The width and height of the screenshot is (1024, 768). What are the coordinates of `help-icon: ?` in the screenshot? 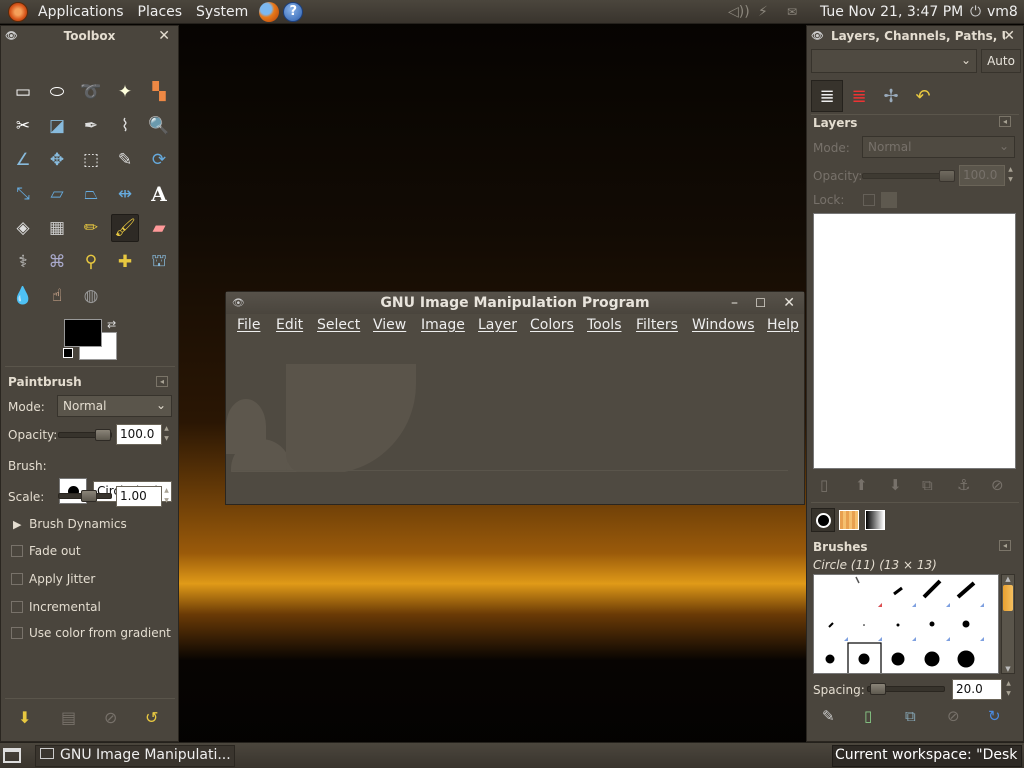 It's located at (293, 11).